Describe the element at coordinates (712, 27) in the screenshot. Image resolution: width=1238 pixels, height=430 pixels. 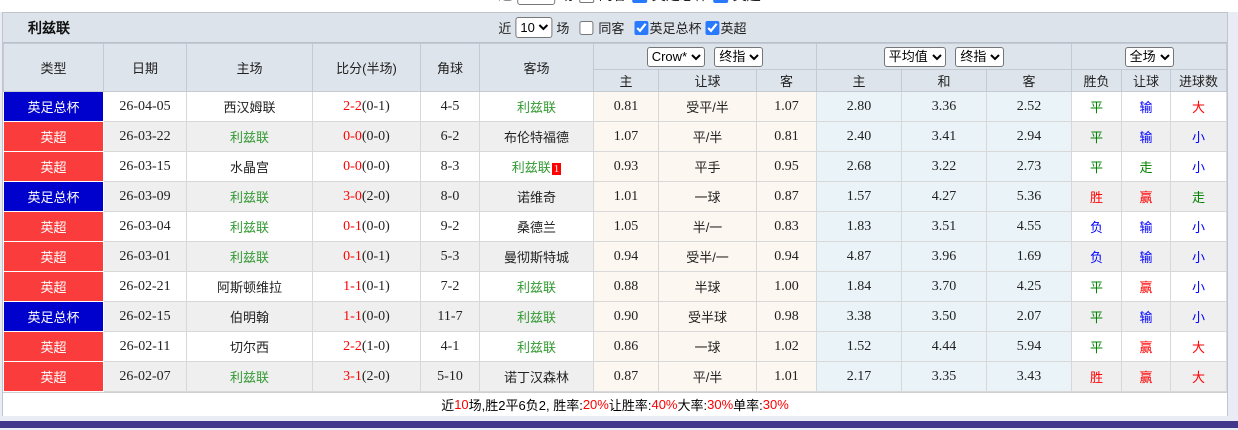
I see `epl-checkbox` at that location.